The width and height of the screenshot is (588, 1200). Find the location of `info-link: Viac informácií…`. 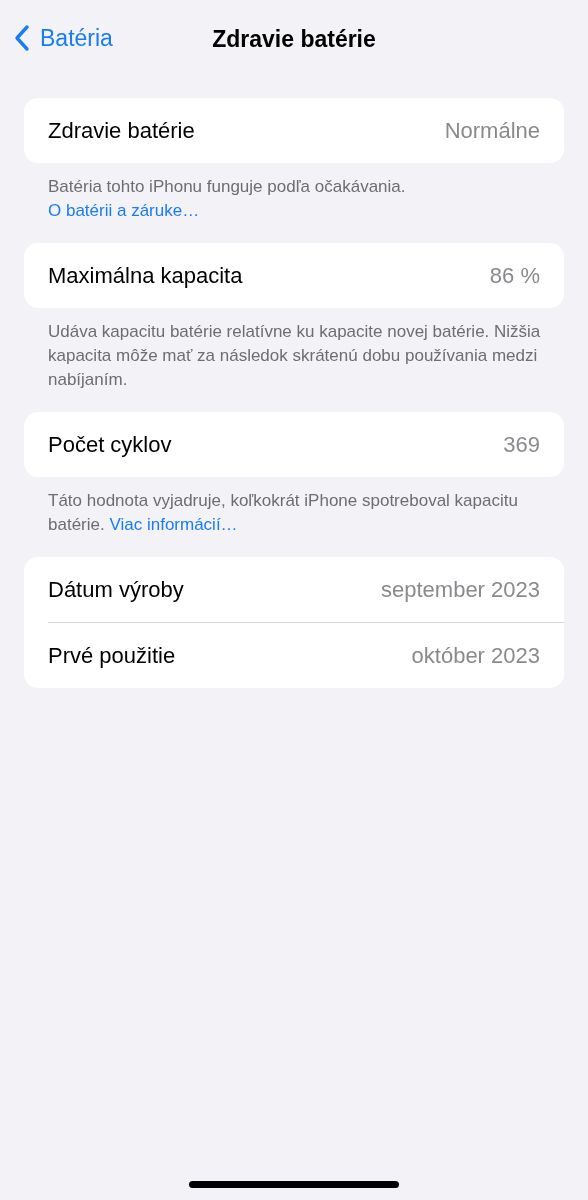

info-link: Viac informácií… is located at coordinates (173, 524).